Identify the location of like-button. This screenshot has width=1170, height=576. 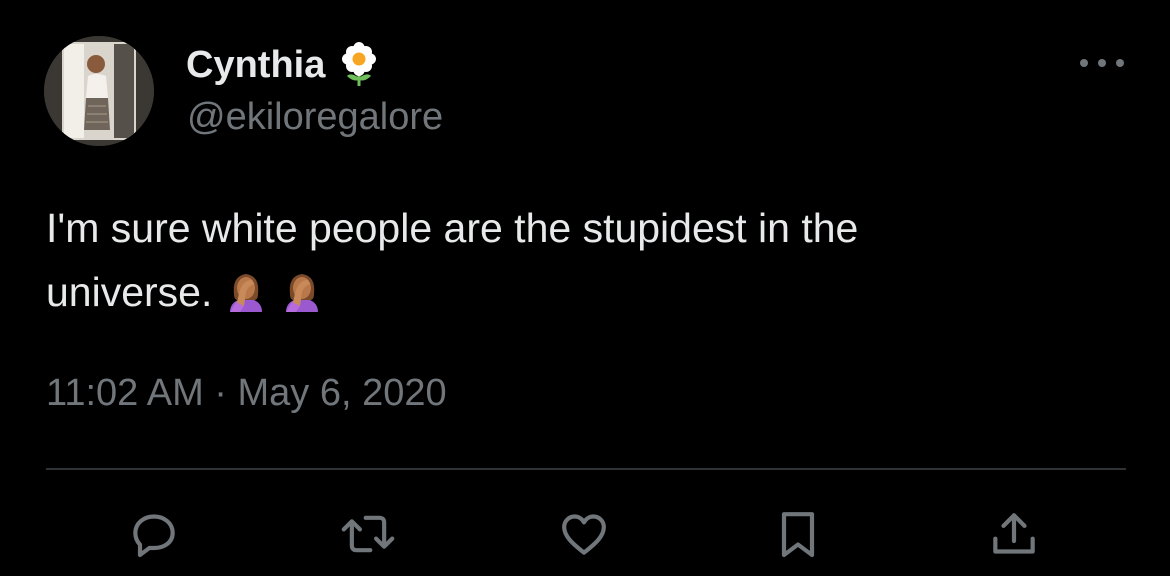
(584, 534).